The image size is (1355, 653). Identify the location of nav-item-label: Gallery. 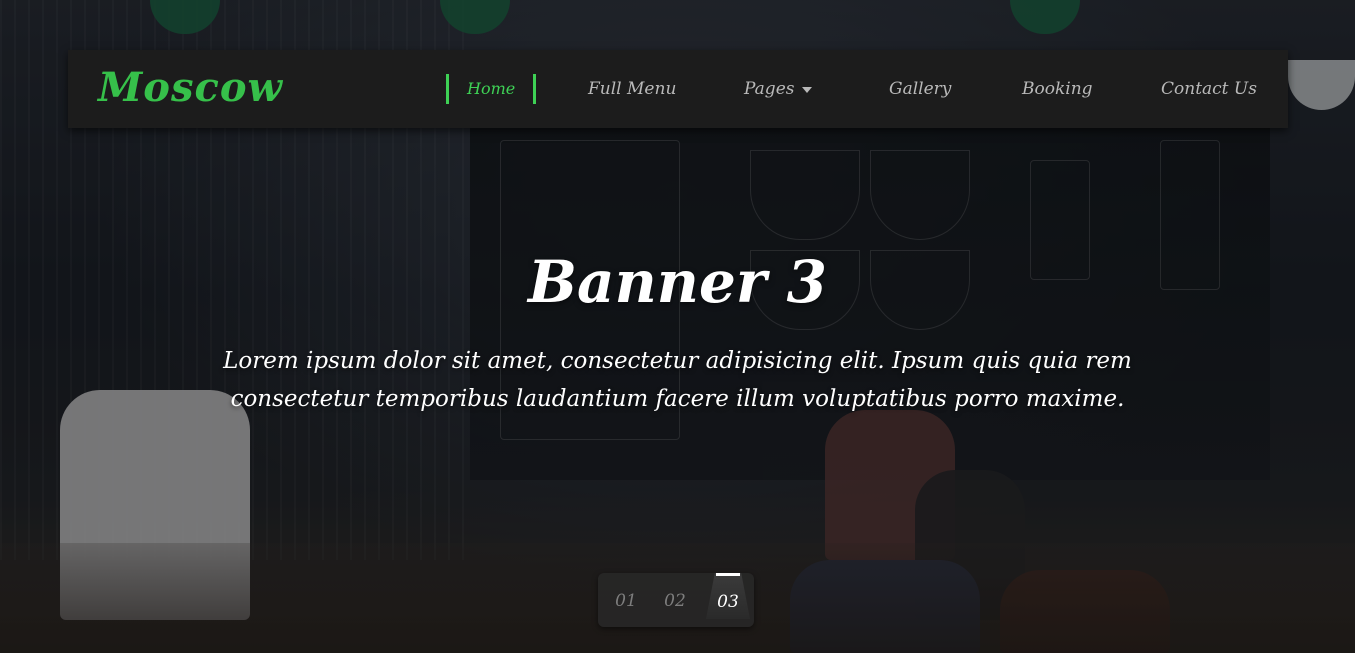
(920, 89).